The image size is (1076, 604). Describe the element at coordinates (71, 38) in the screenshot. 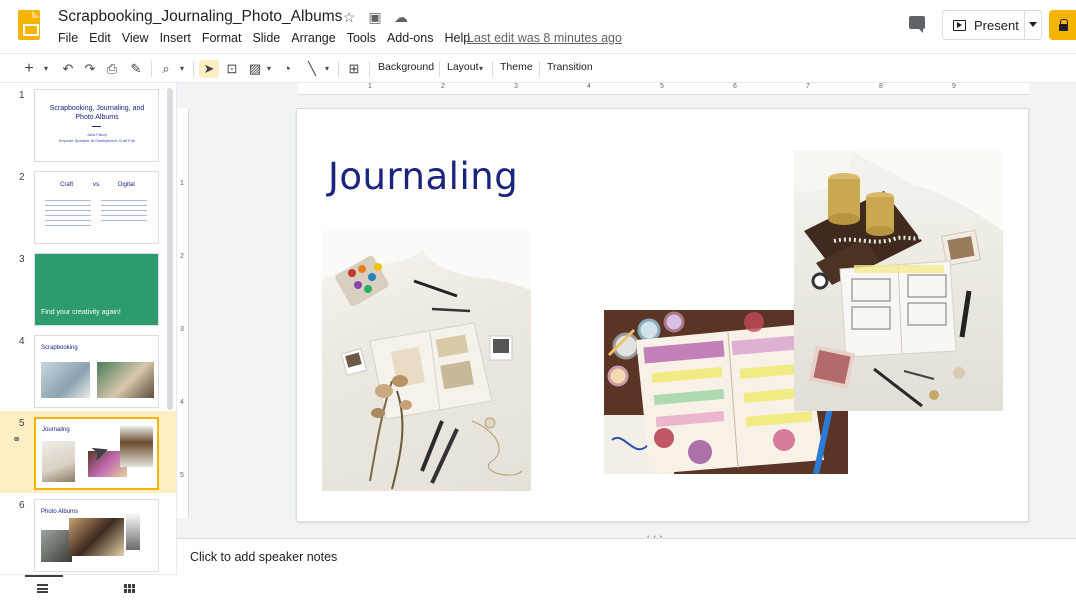

I see `menu-file: File` at that location.